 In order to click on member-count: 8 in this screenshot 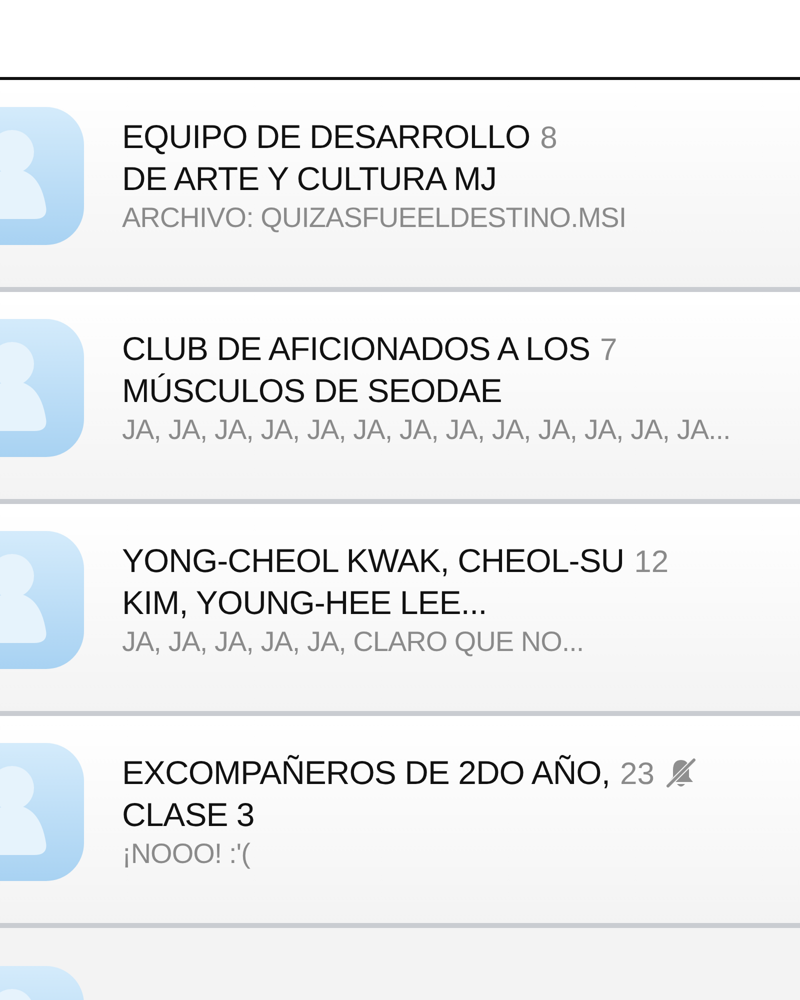, I will do `click(549, 138)`.